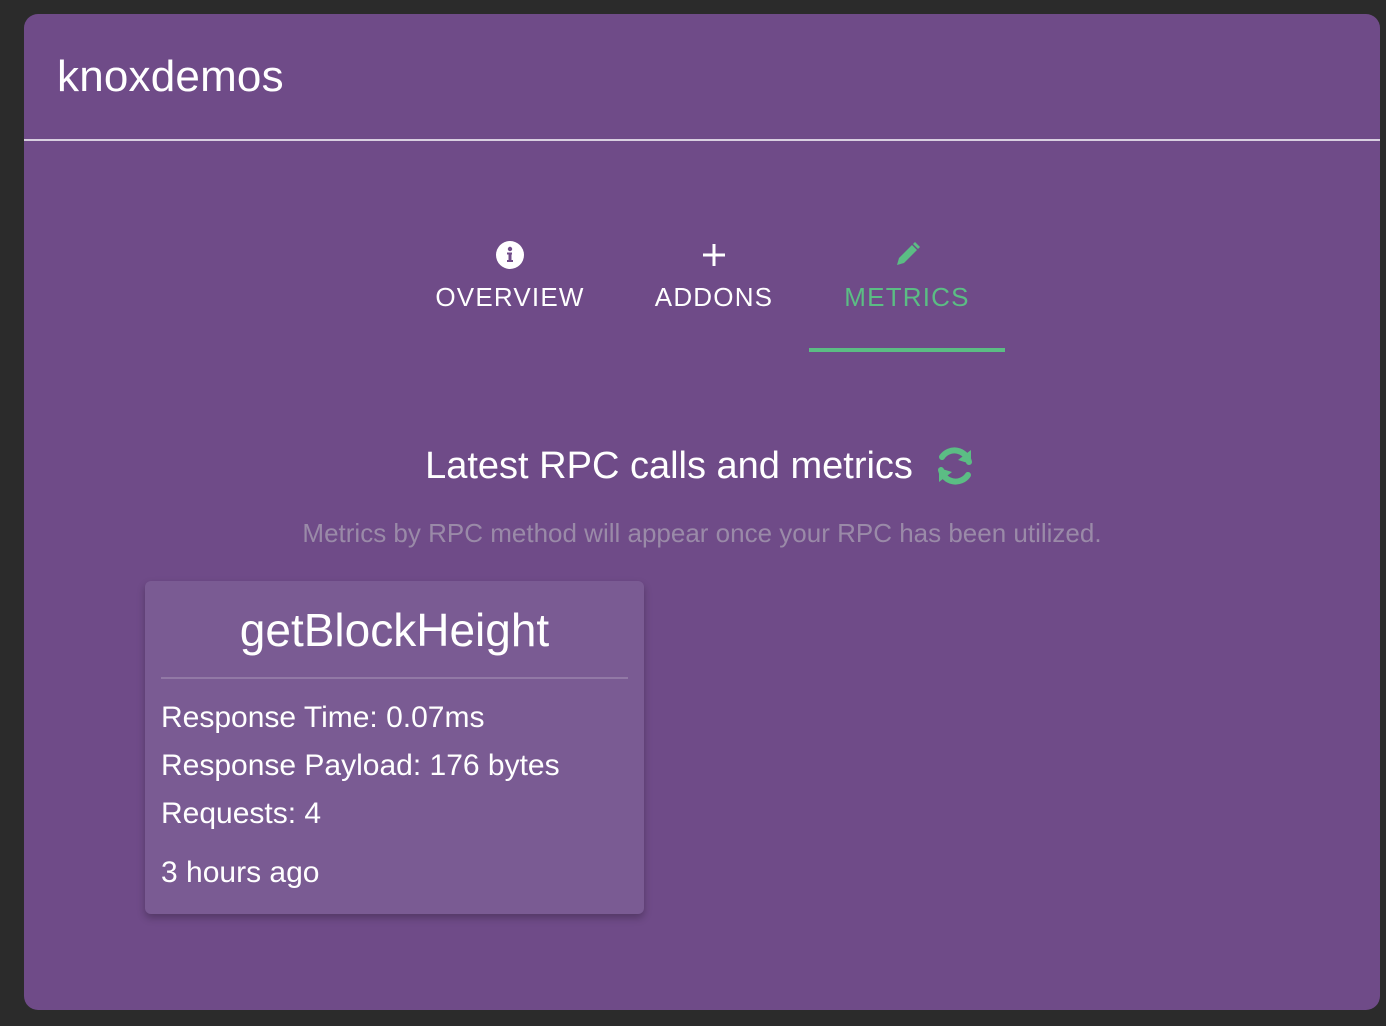 This screenshot has width=1386, height=1026. What do you see at coordinates (323, 717) in the screenshot?
I see `response-time: Response Time: 0.07ms` at bounding box center [323, 717].